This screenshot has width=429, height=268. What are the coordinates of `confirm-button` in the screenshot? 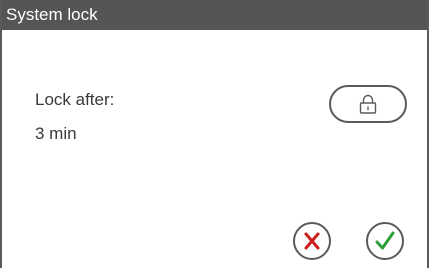 It's located at (385, 241).